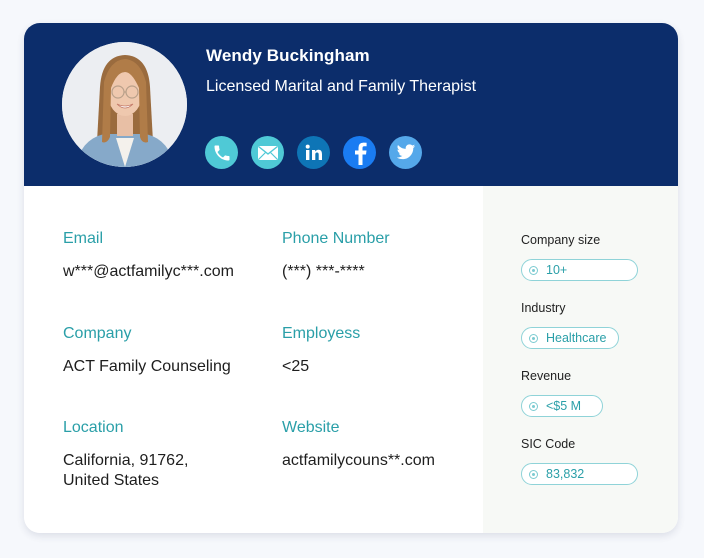 This screenshot has width=704, height=558. I want to click on employees-label: Employess, so click(321, 333).